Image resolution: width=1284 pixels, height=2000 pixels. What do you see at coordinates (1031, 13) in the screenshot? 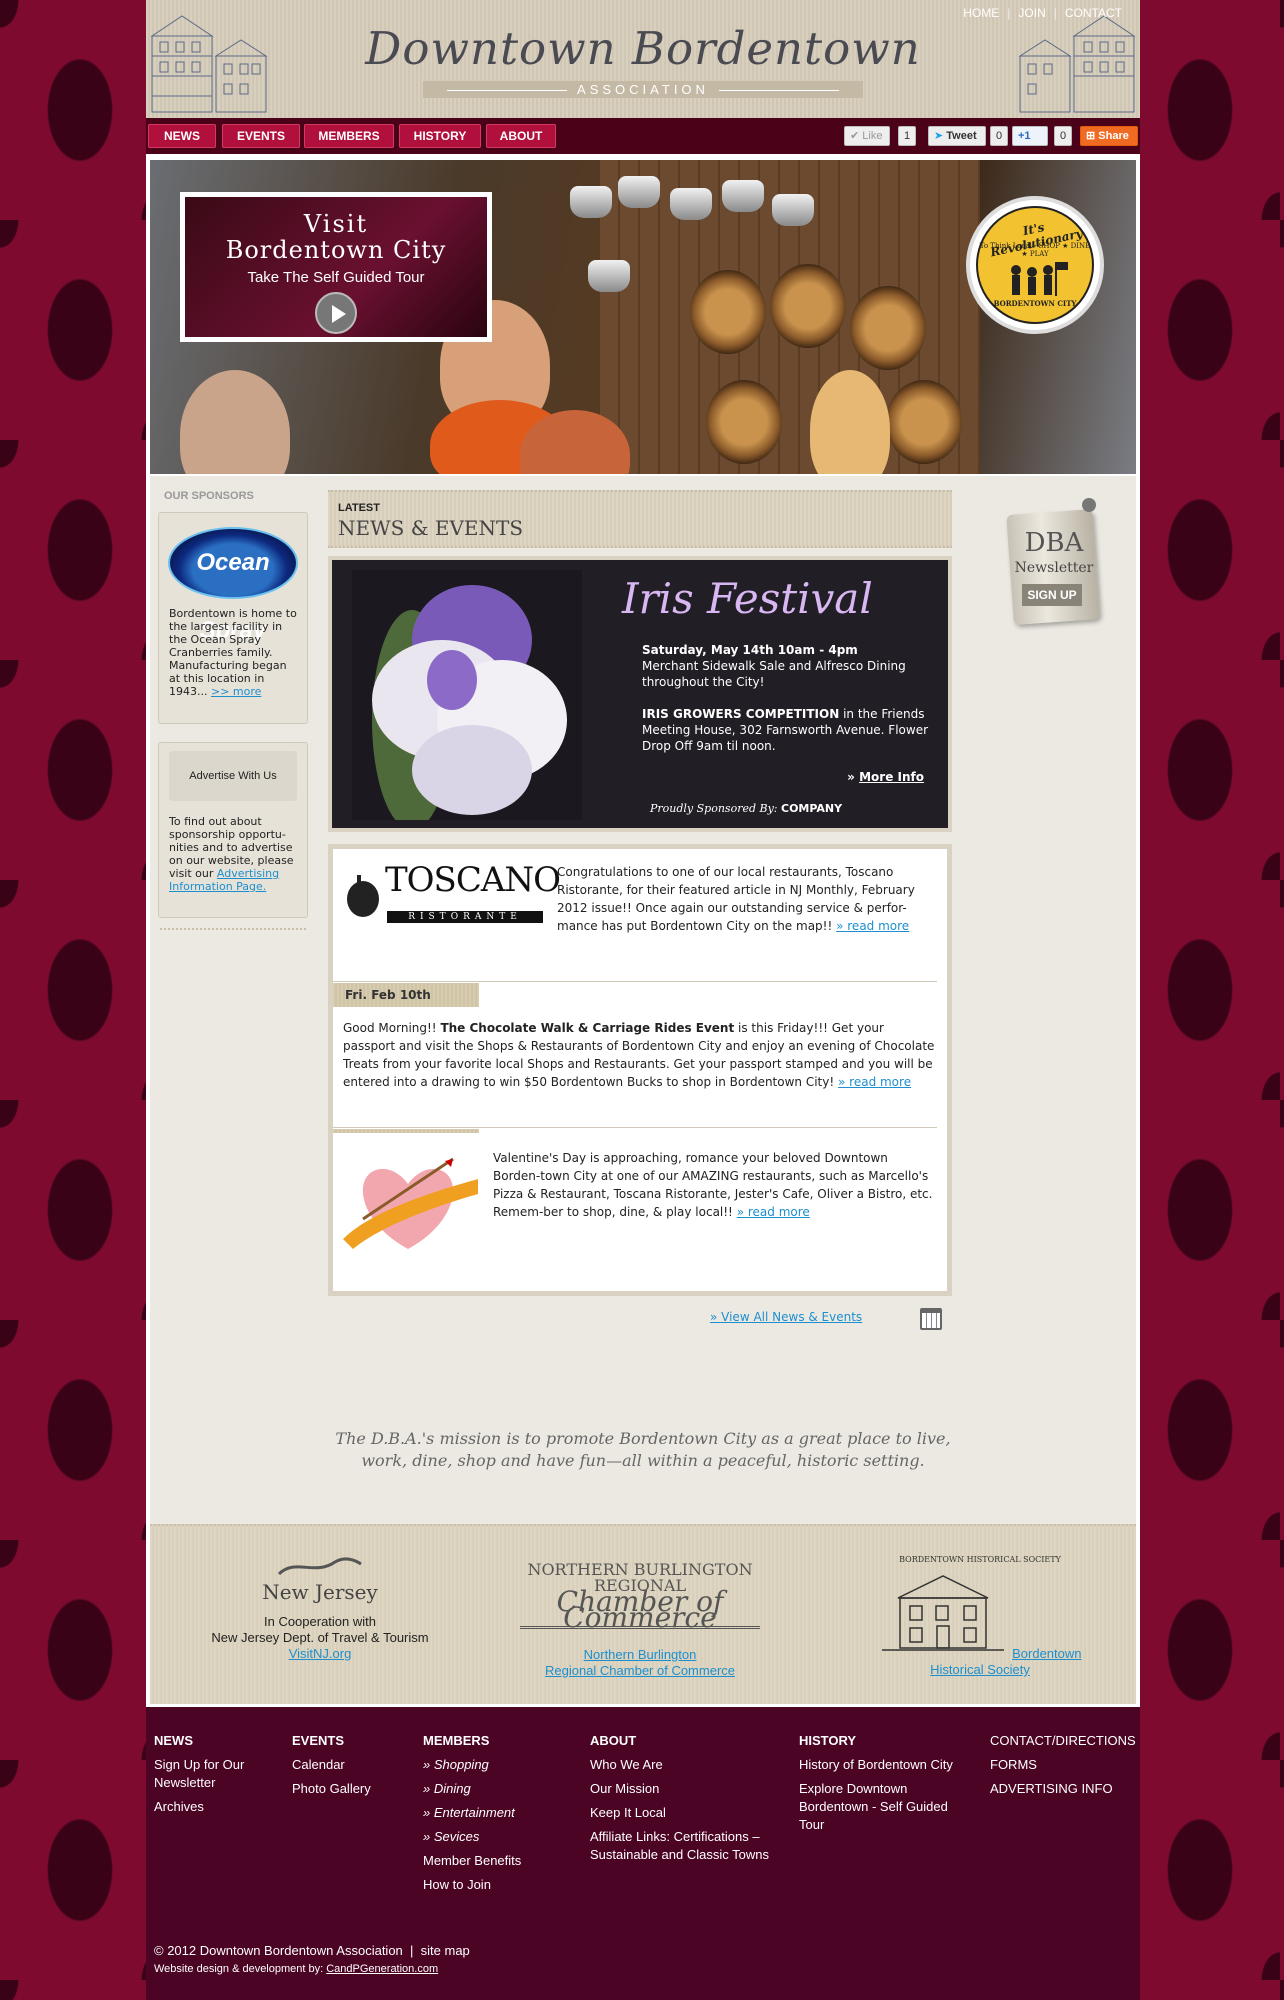
I see `top-link-join: JOIN` at bounding box center [1031, 13].